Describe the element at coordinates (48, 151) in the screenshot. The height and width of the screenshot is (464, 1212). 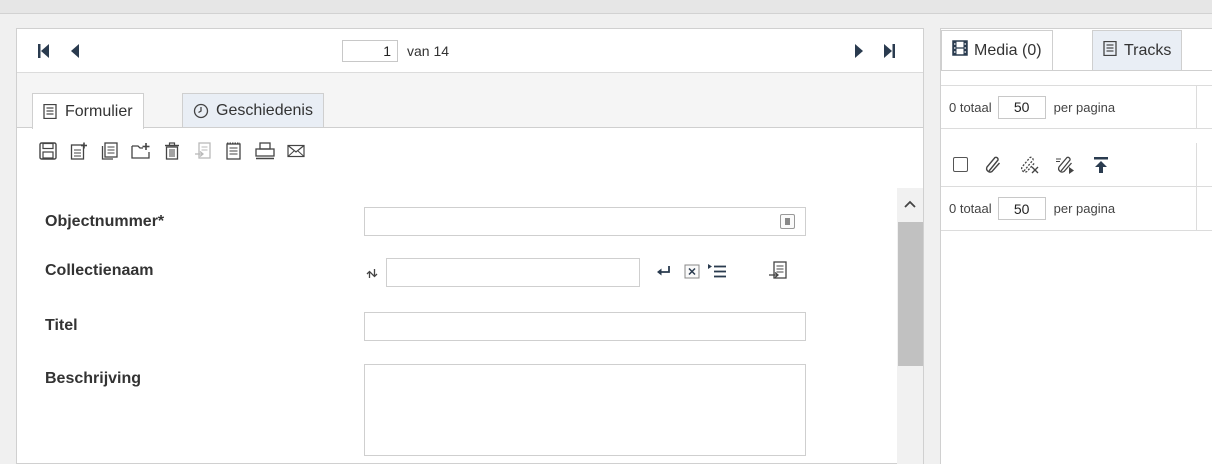
I see `save-icon` at that location.